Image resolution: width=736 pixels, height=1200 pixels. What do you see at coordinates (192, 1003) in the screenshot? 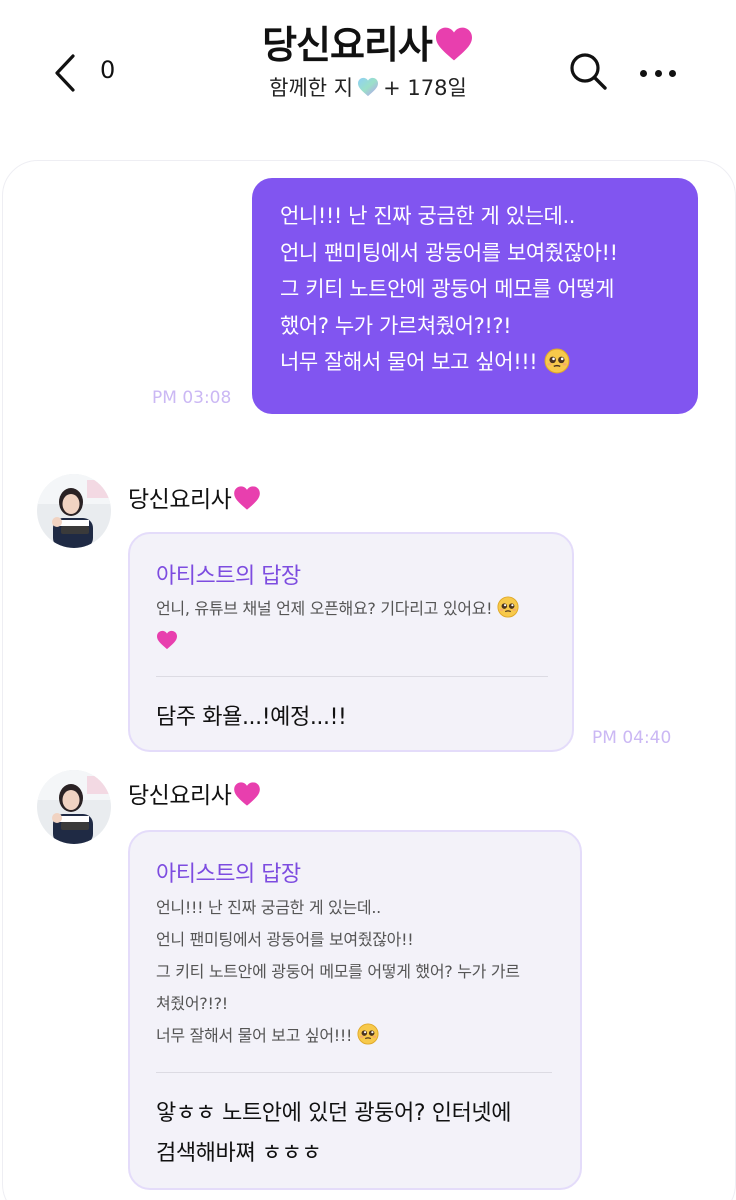
I see `quoted-line: 쳐줬어?!?!` at bounding box center [192, 1003].